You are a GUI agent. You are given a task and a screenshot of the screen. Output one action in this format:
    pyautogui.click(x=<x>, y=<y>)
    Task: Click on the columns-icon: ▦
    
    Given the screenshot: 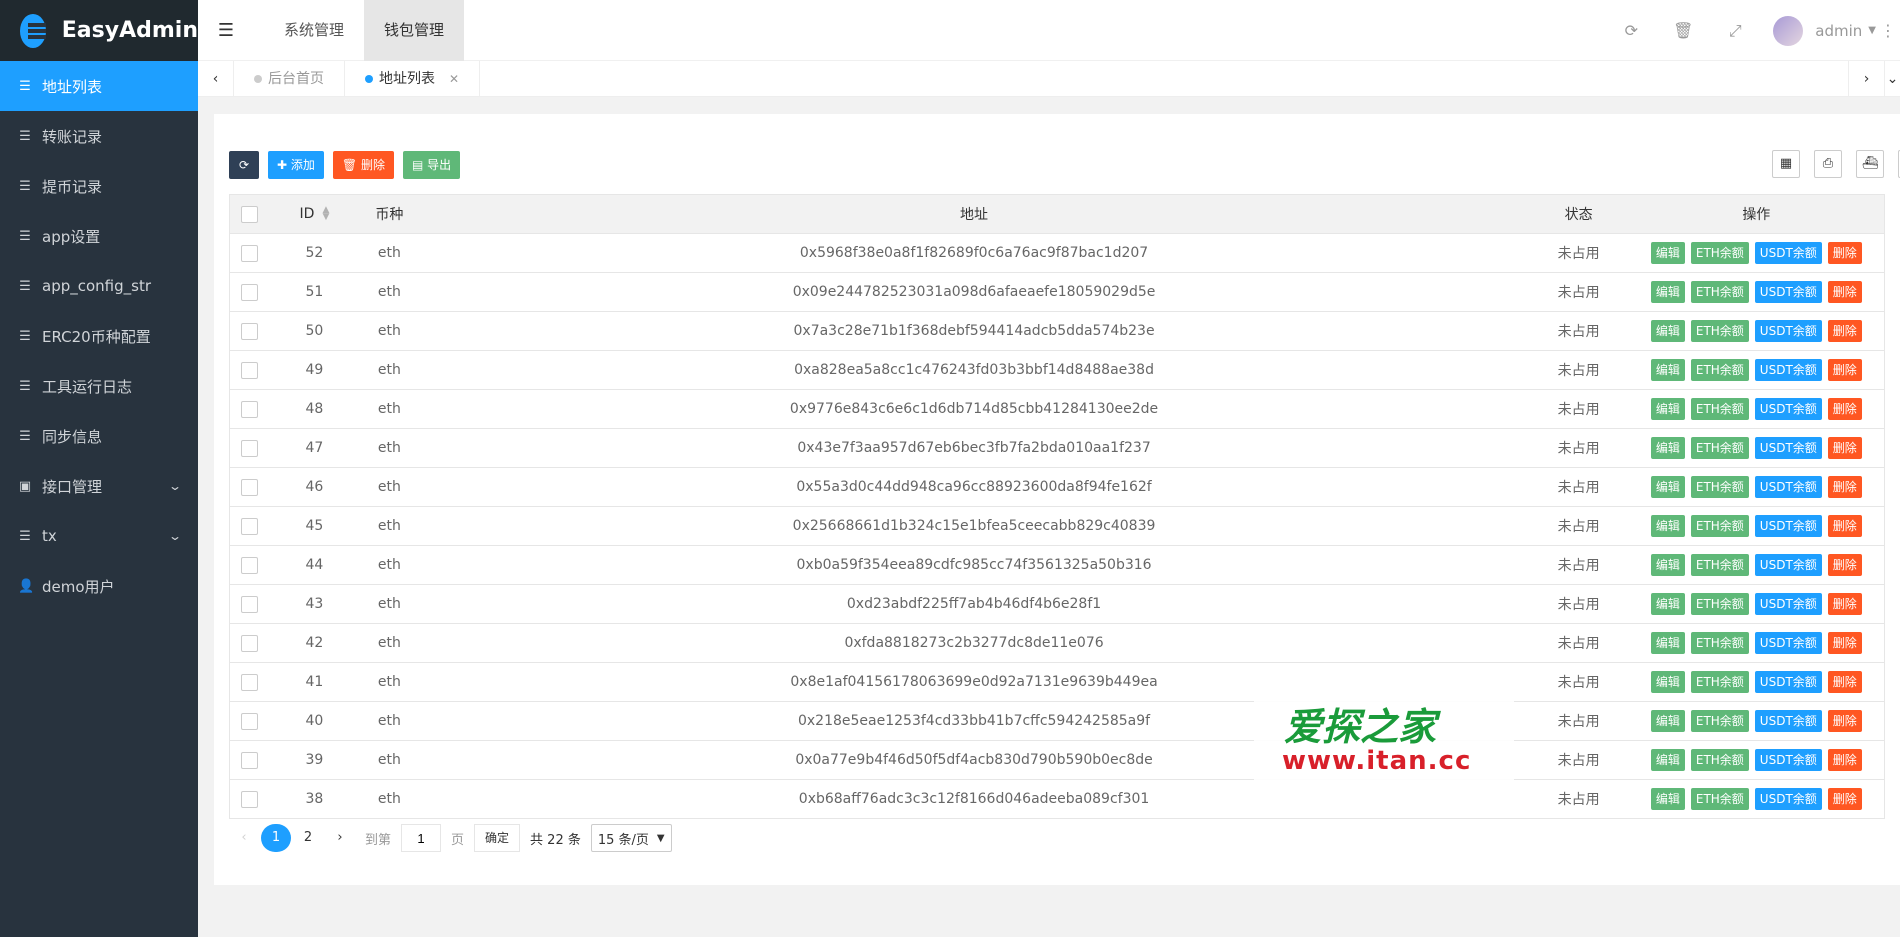 What is the action you would take?
    pyautogui.click(x=1786, y=164)
    